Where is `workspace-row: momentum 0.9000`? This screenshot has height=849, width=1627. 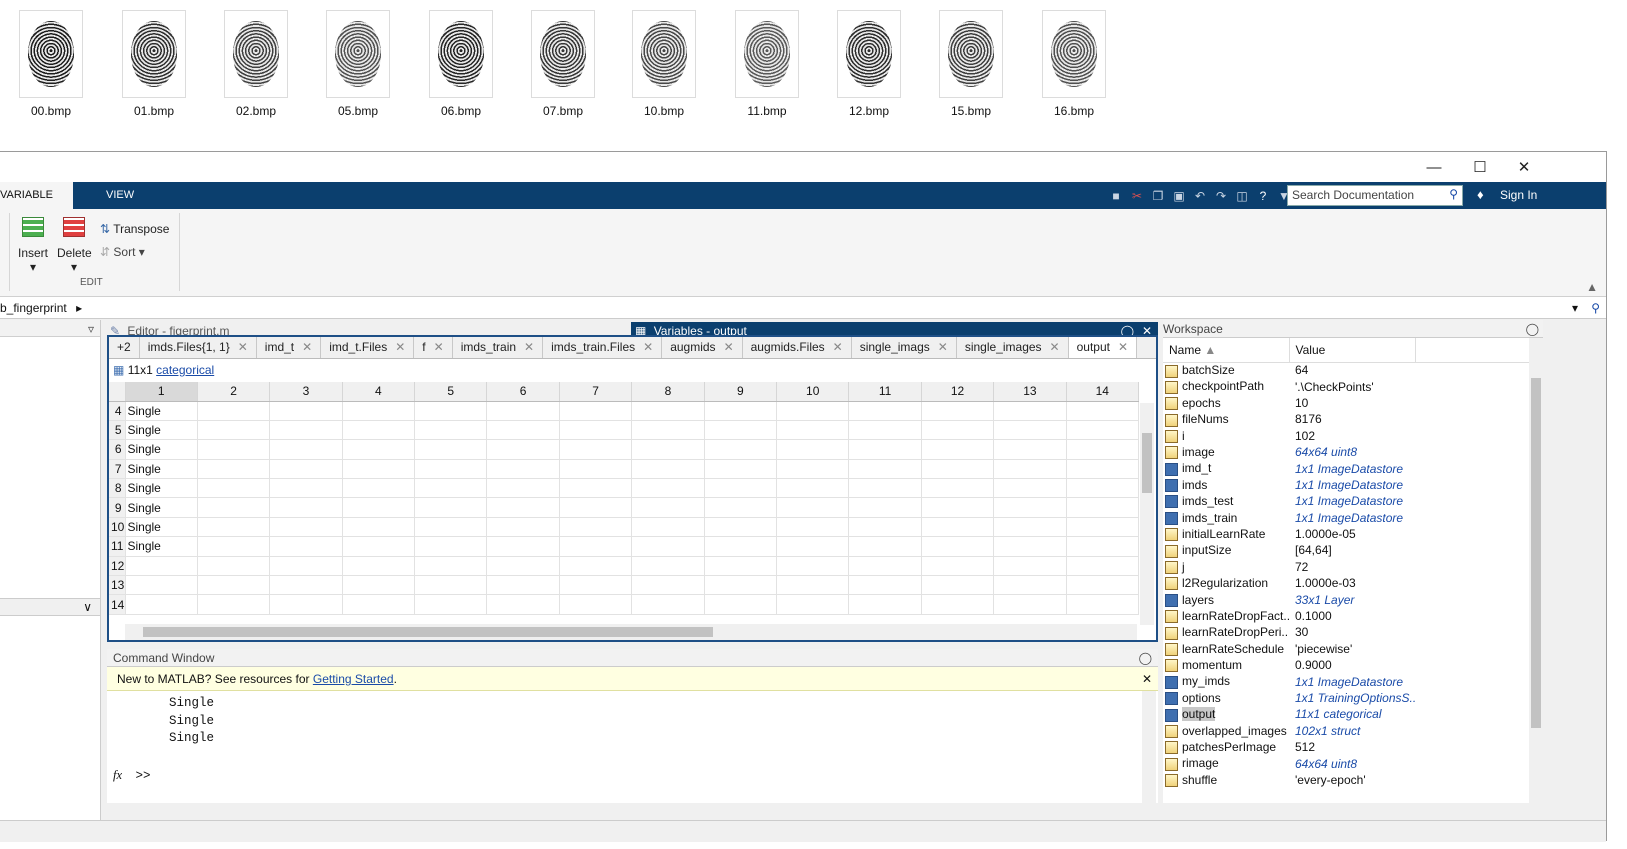 workspace-row: momentum 0.9000 is located at coordinates (1346, 665).